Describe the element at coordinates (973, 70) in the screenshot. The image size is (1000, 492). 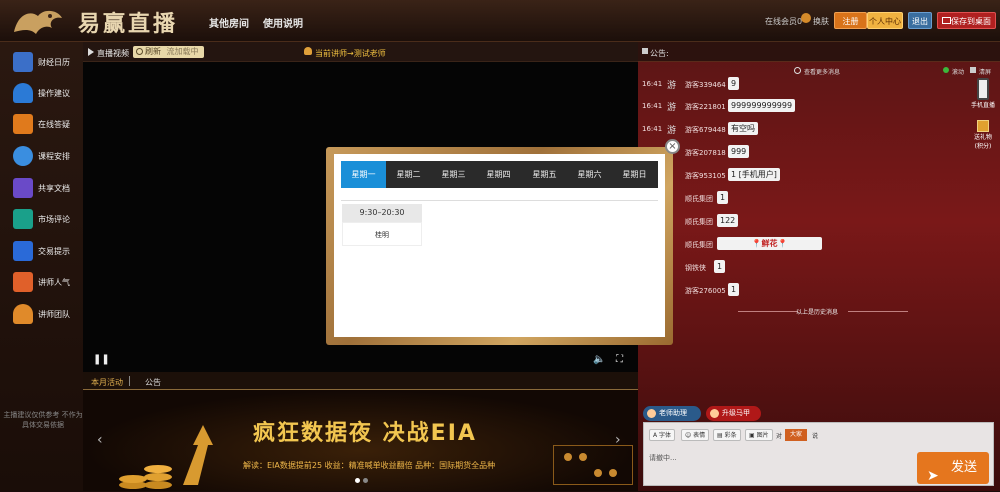
I see `clear-icon` at that location.